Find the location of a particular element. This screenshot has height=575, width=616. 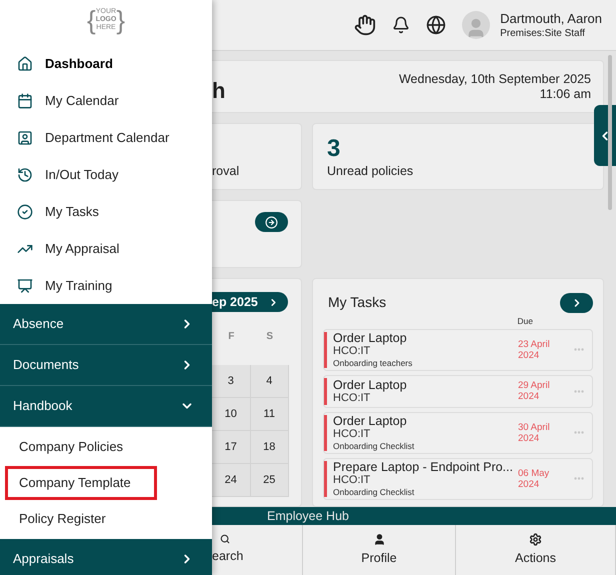

menu-group: Absence is located at coordinates (106, 324).